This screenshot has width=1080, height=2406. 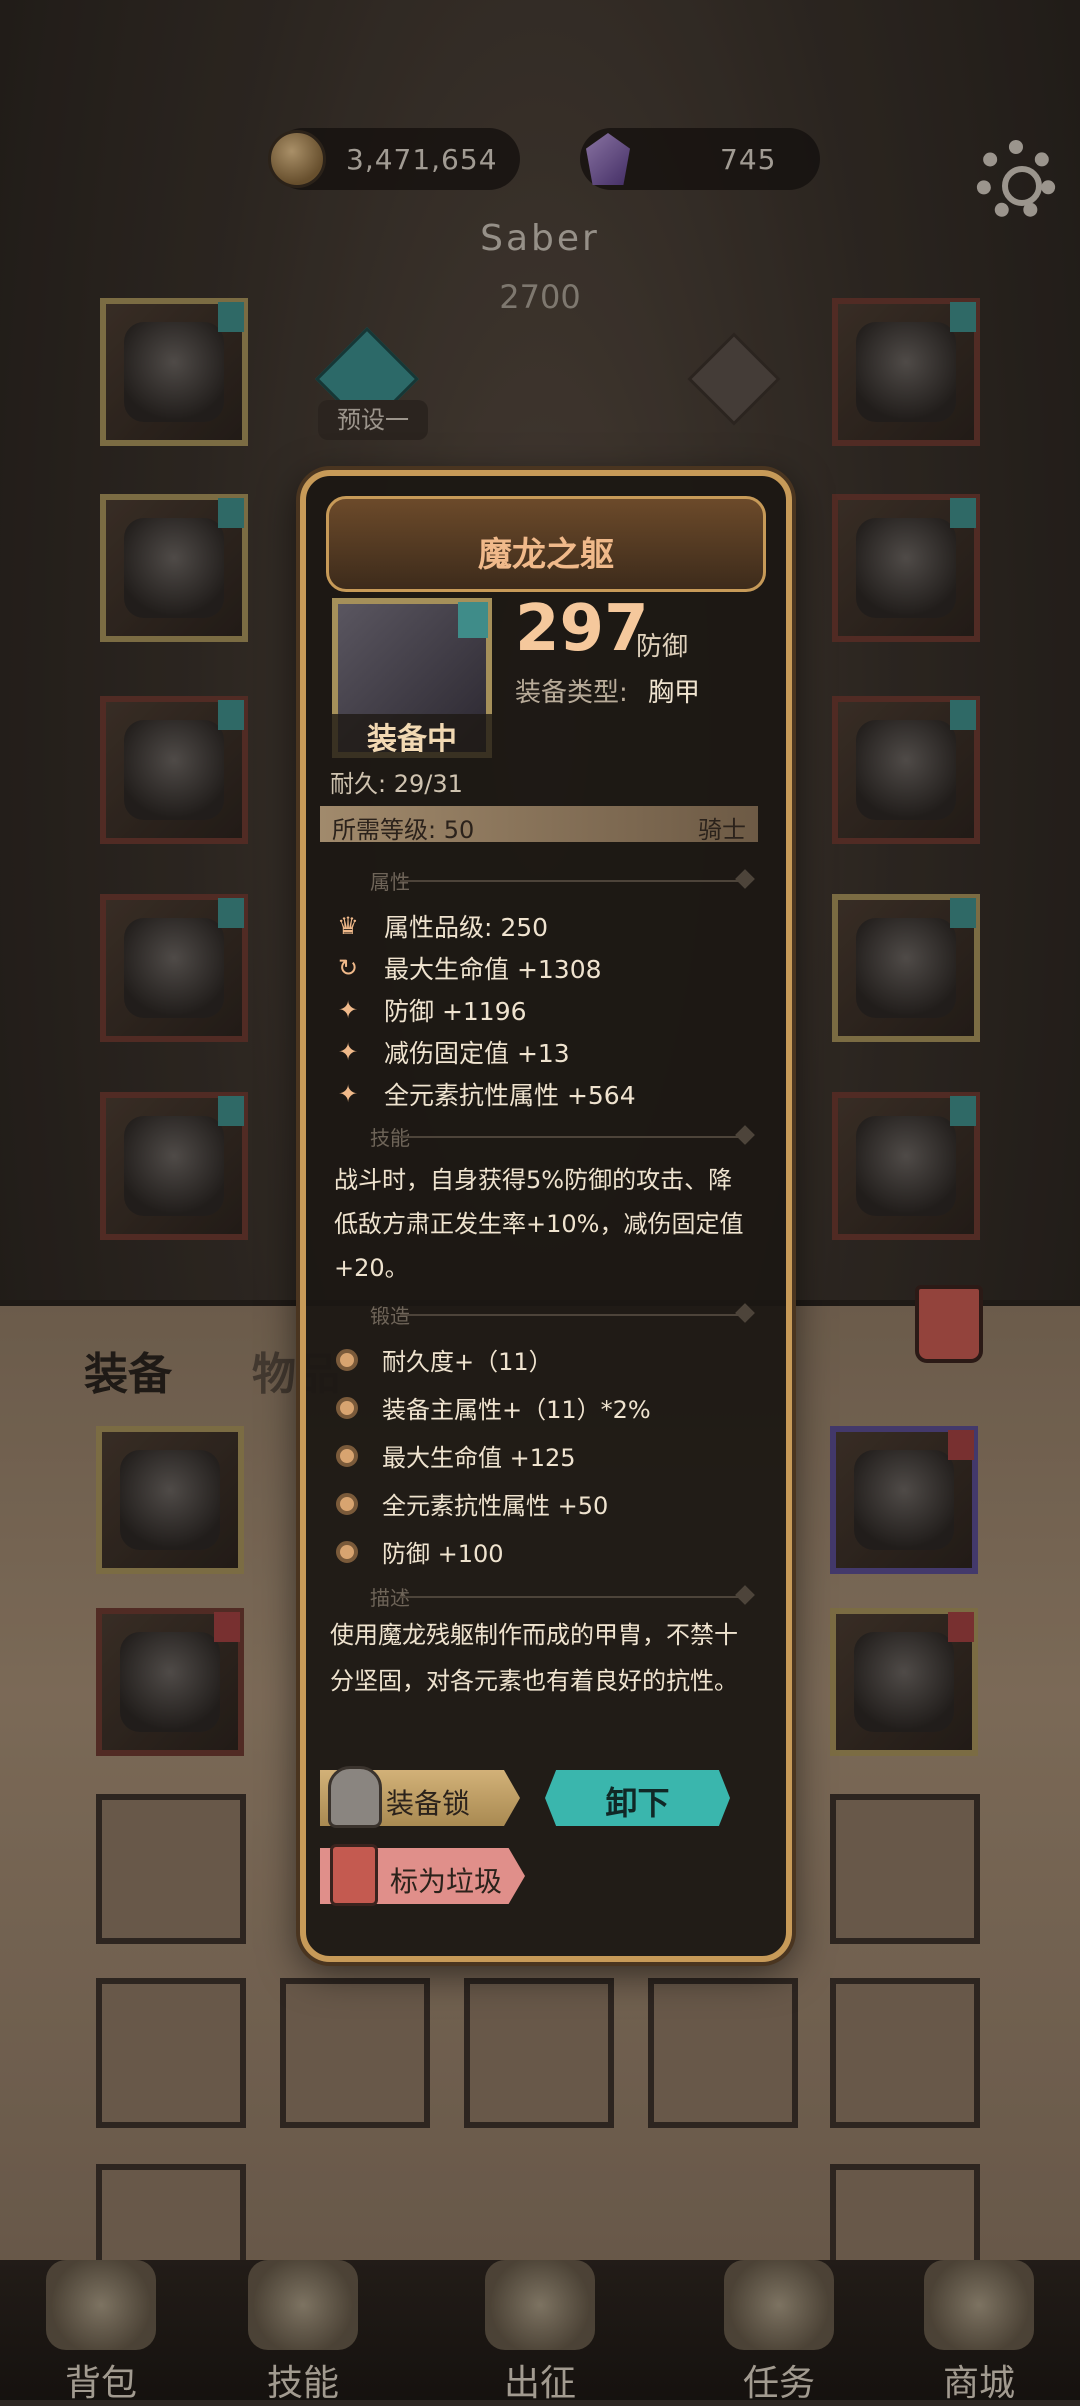 What do you see at coordinates (412, 736) in the screenshot?
I see `equipped-status: 装备中` at bounding box center [412, 736].